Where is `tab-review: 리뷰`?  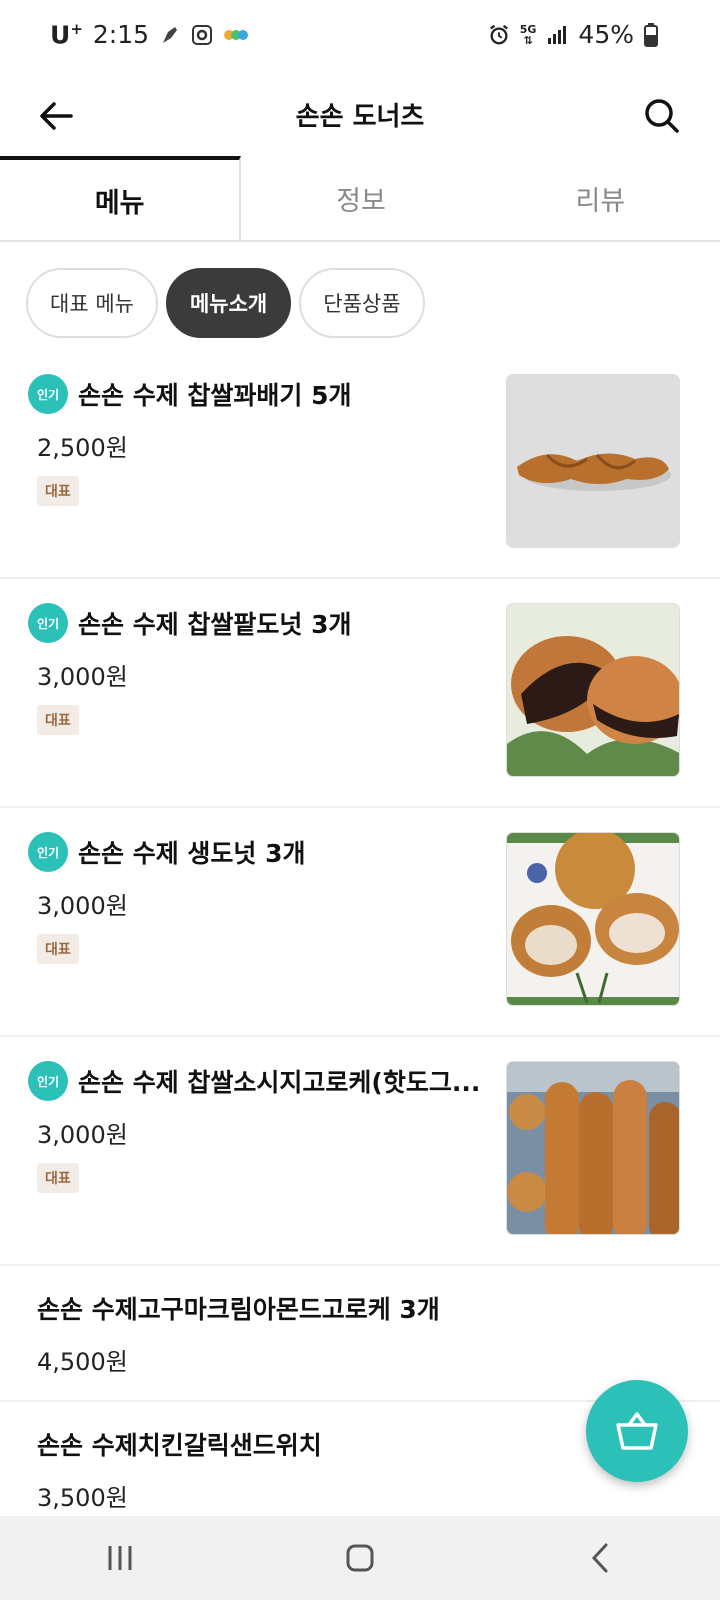 tab-review: 리뷰 is located at coordinates (600, 198).